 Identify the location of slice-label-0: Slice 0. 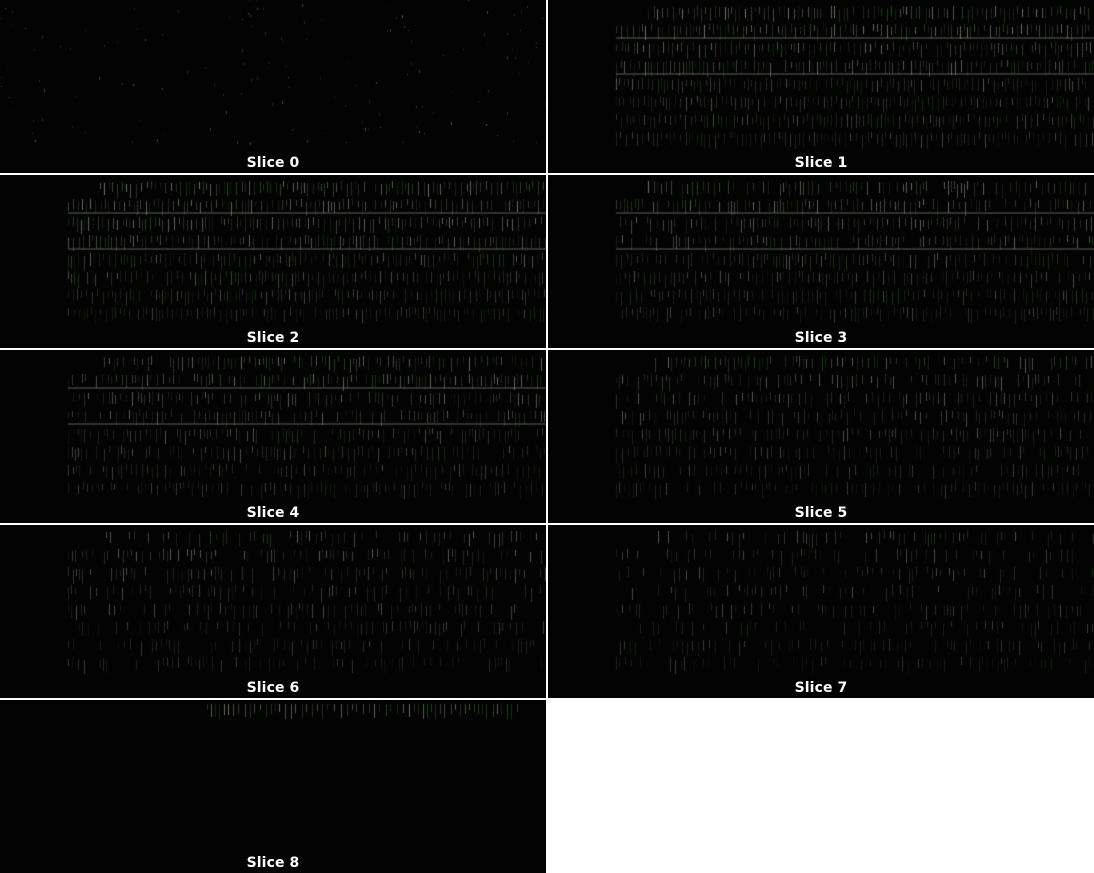
(273, 163).